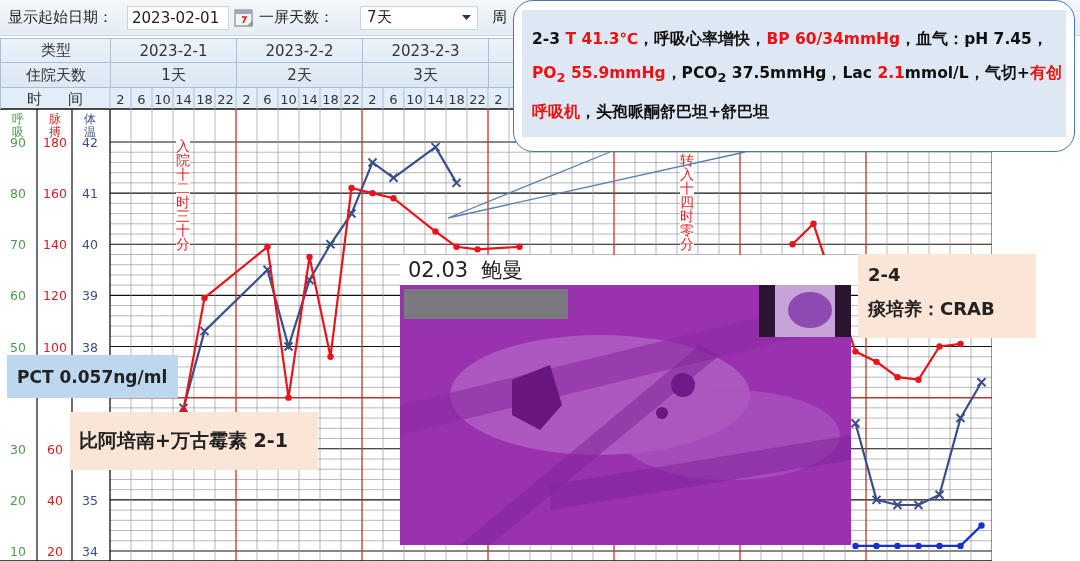 The height and width of the screenshot is (561, 1080). What do you see at coordinates (173, 75) in the screenshot?
I see `stay-day: 1天` at bounding box center [173, 75].